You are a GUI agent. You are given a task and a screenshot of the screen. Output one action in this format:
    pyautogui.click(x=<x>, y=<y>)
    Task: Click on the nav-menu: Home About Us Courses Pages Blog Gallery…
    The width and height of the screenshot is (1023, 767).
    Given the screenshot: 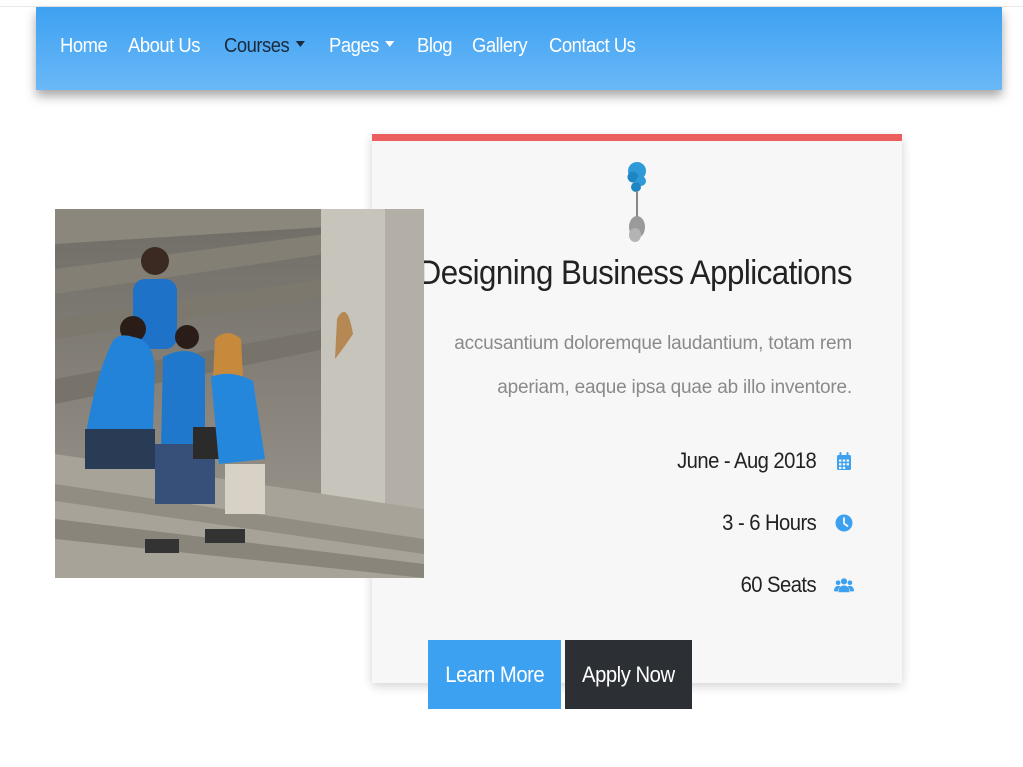 What is the action you would take?
    pyautogui.click(x=360, y=46)
    